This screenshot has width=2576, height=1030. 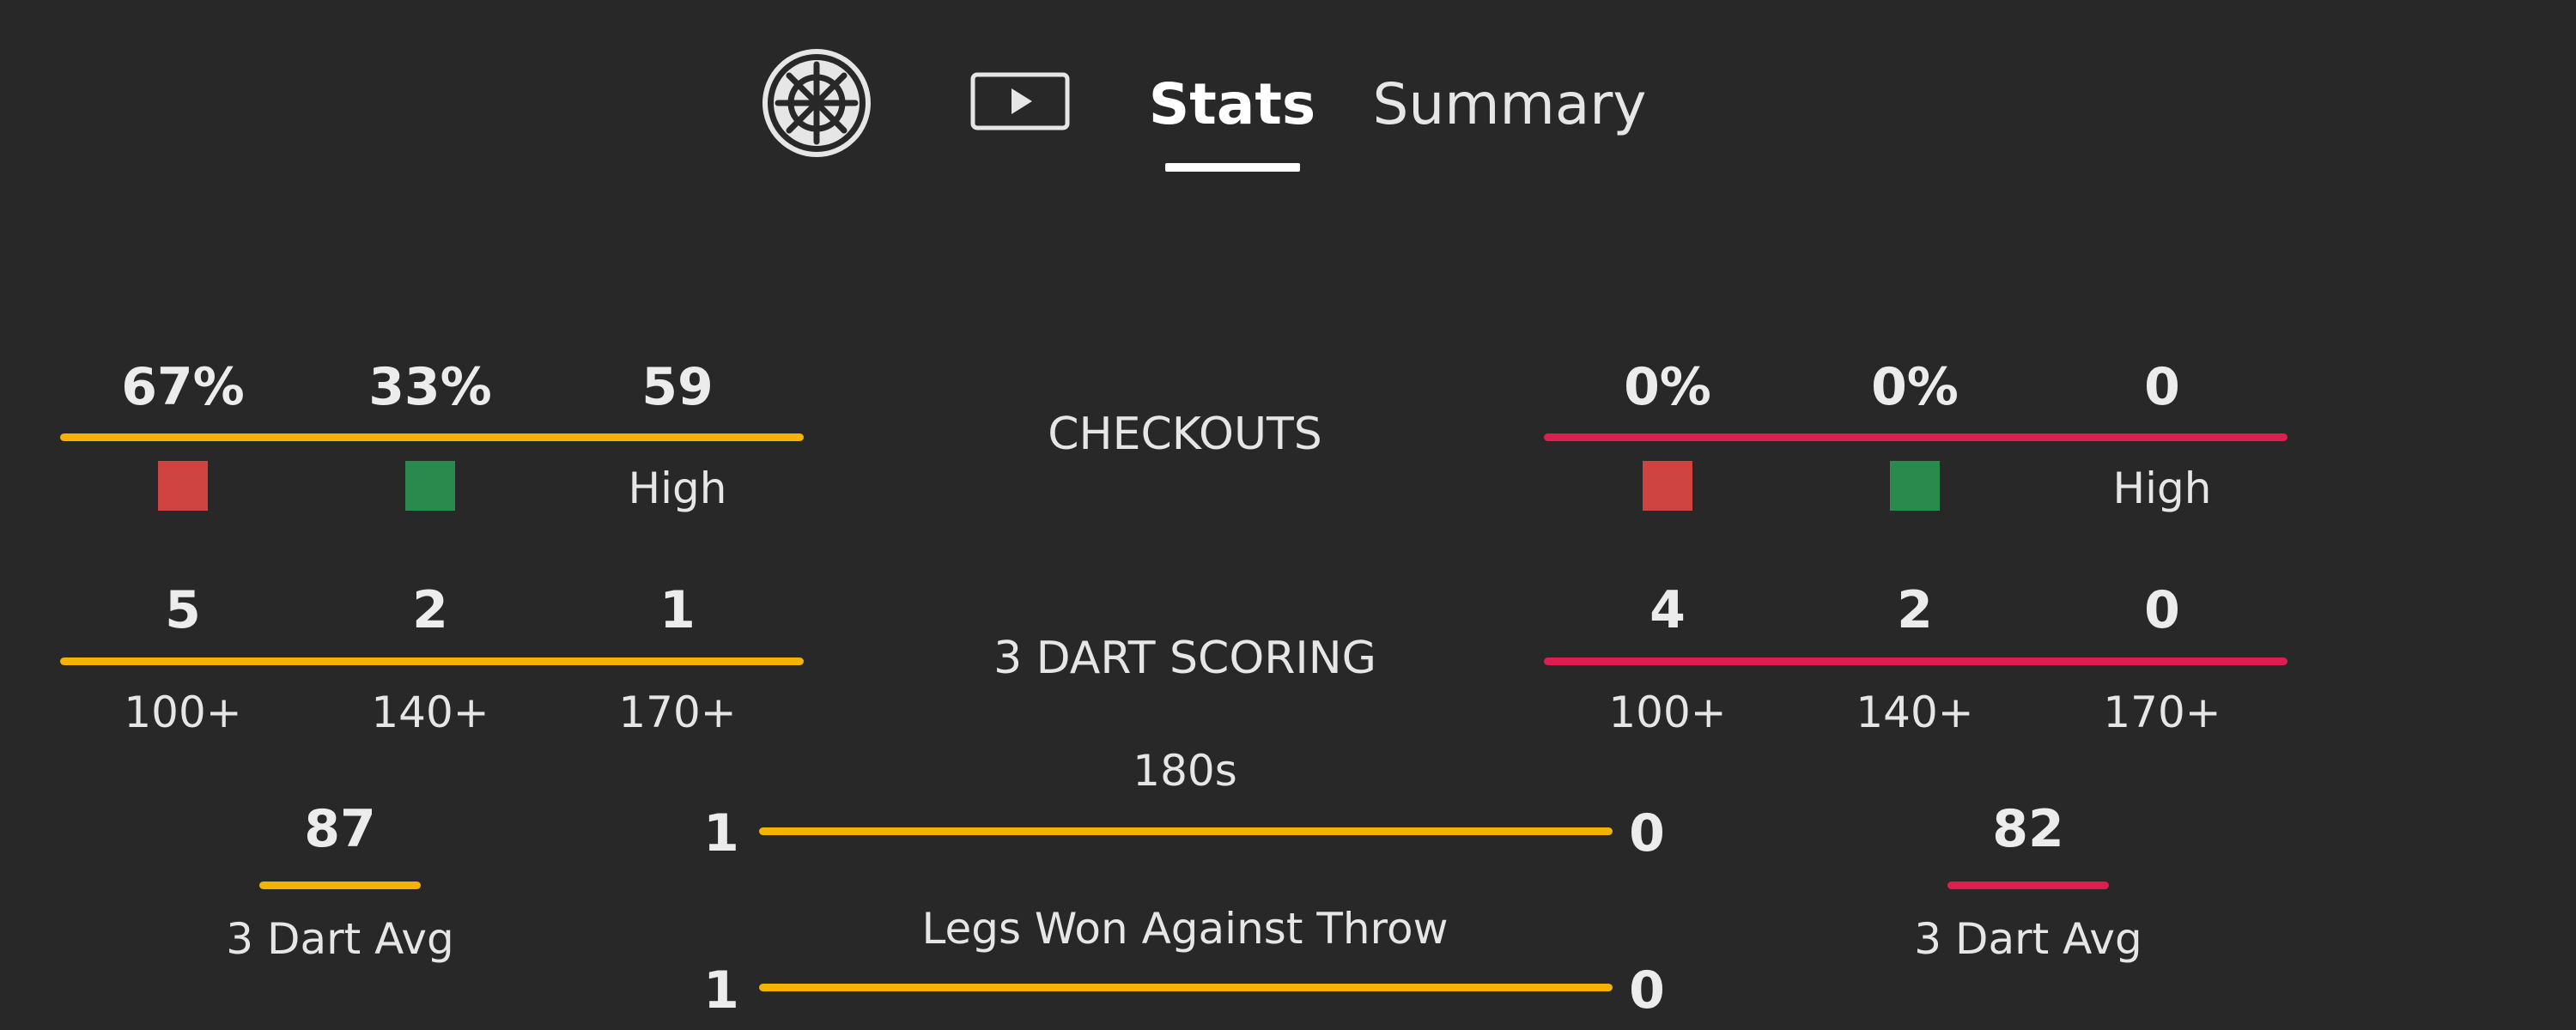 I want to click on comparison-180s-title: 180s, so click(x=1185, y=771).